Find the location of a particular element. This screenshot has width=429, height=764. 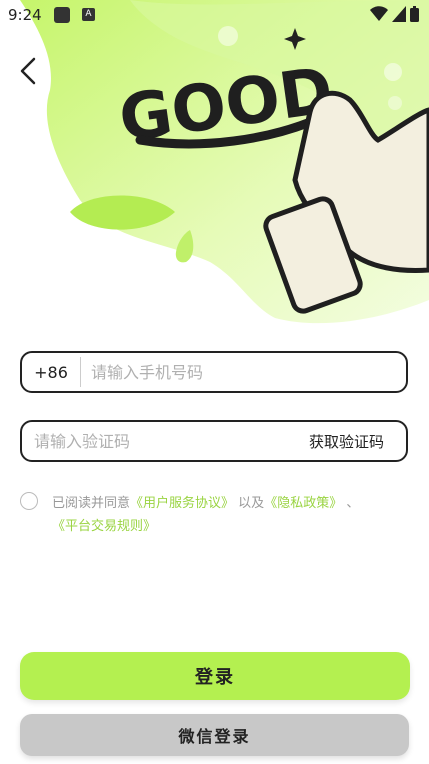

phone-input is located at coordinates (243, 372).